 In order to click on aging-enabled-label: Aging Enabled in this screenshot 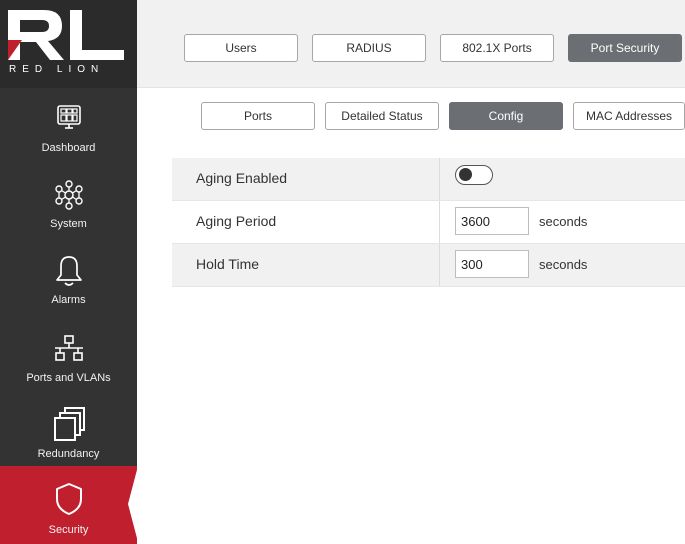, I will do `click(242, 178)`.